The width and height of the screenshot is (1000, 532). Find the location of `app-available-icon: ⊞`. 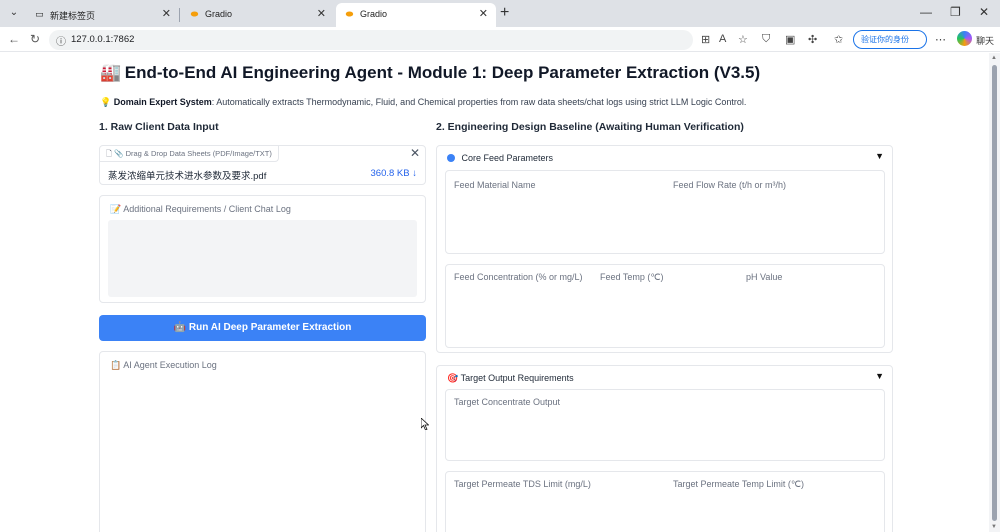

app-available-icon: ⊞ is located at coordinates (705, 39).